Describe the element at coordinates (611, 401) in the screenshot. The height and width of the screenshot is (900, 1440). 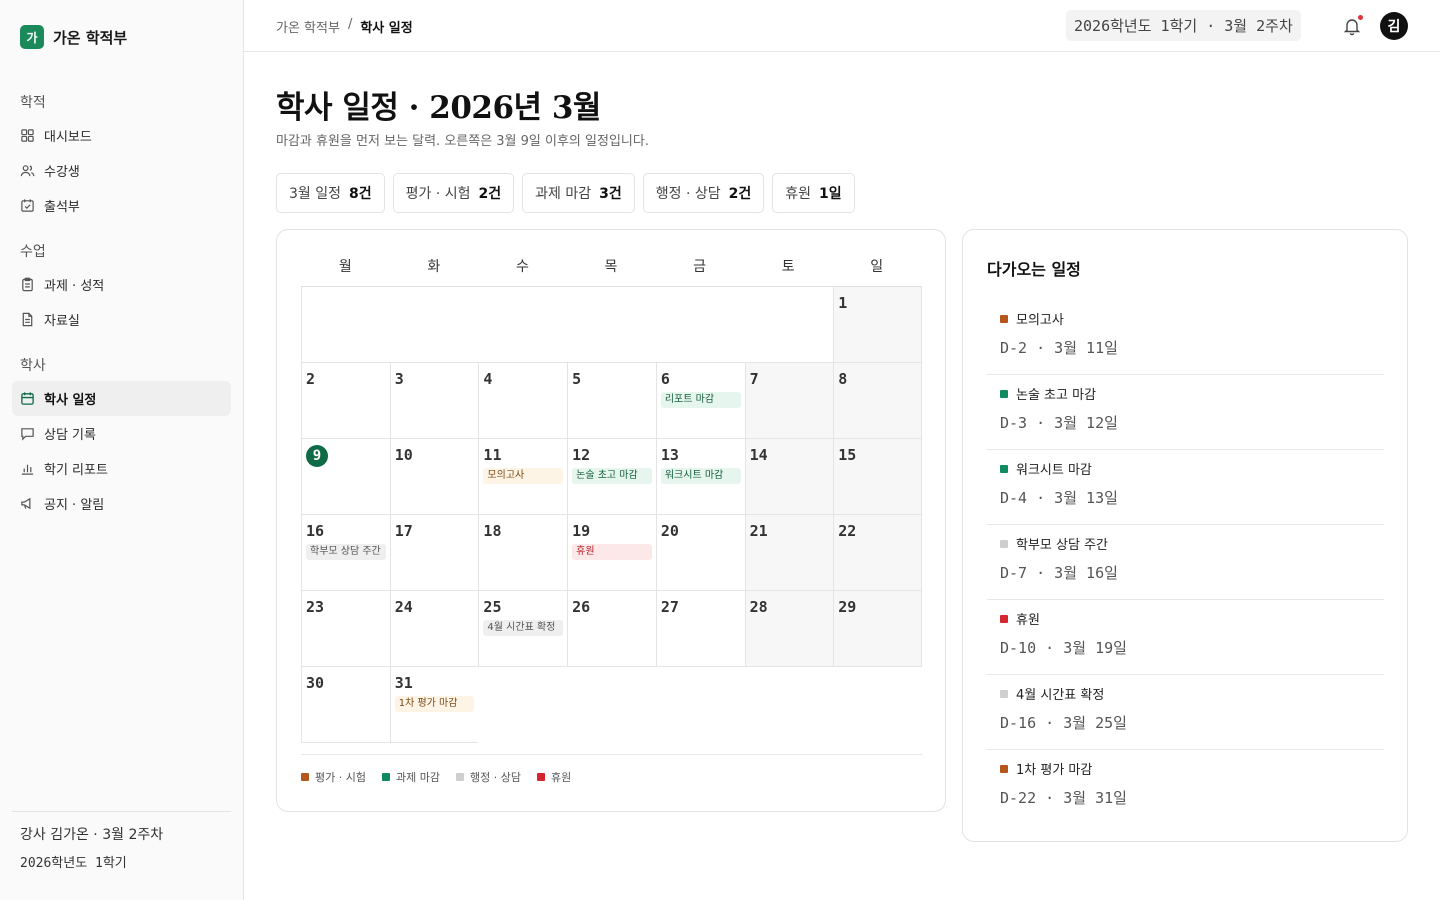
I see `calendar-day-cell: 5` at that location.